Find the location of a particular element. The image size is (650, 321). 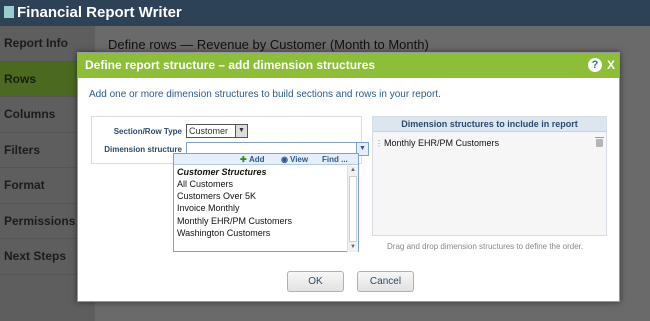

app-logo-icon is located at coordinates (9, 12).